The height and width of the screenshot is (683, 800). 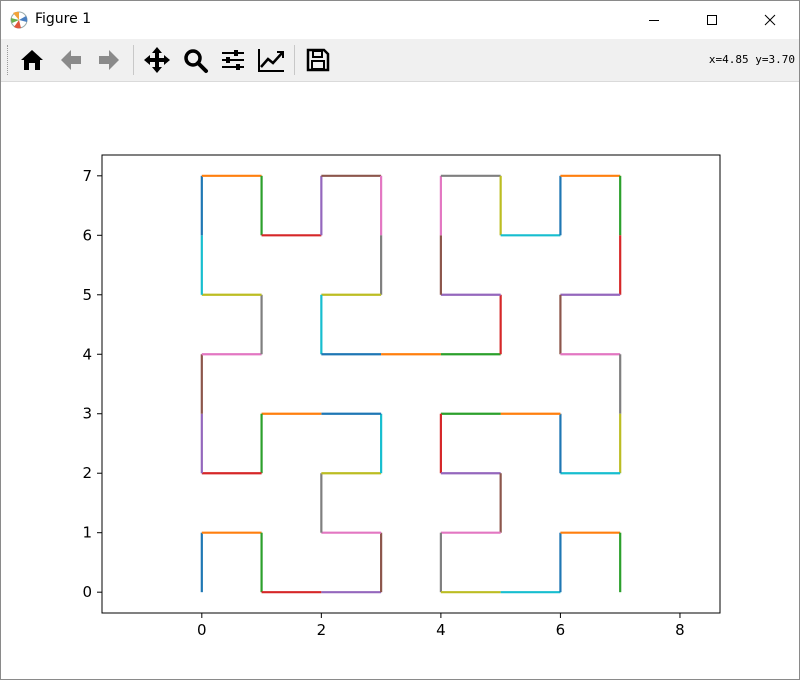 I want to click on arrow-right-icon, so click(x=109, y=60).